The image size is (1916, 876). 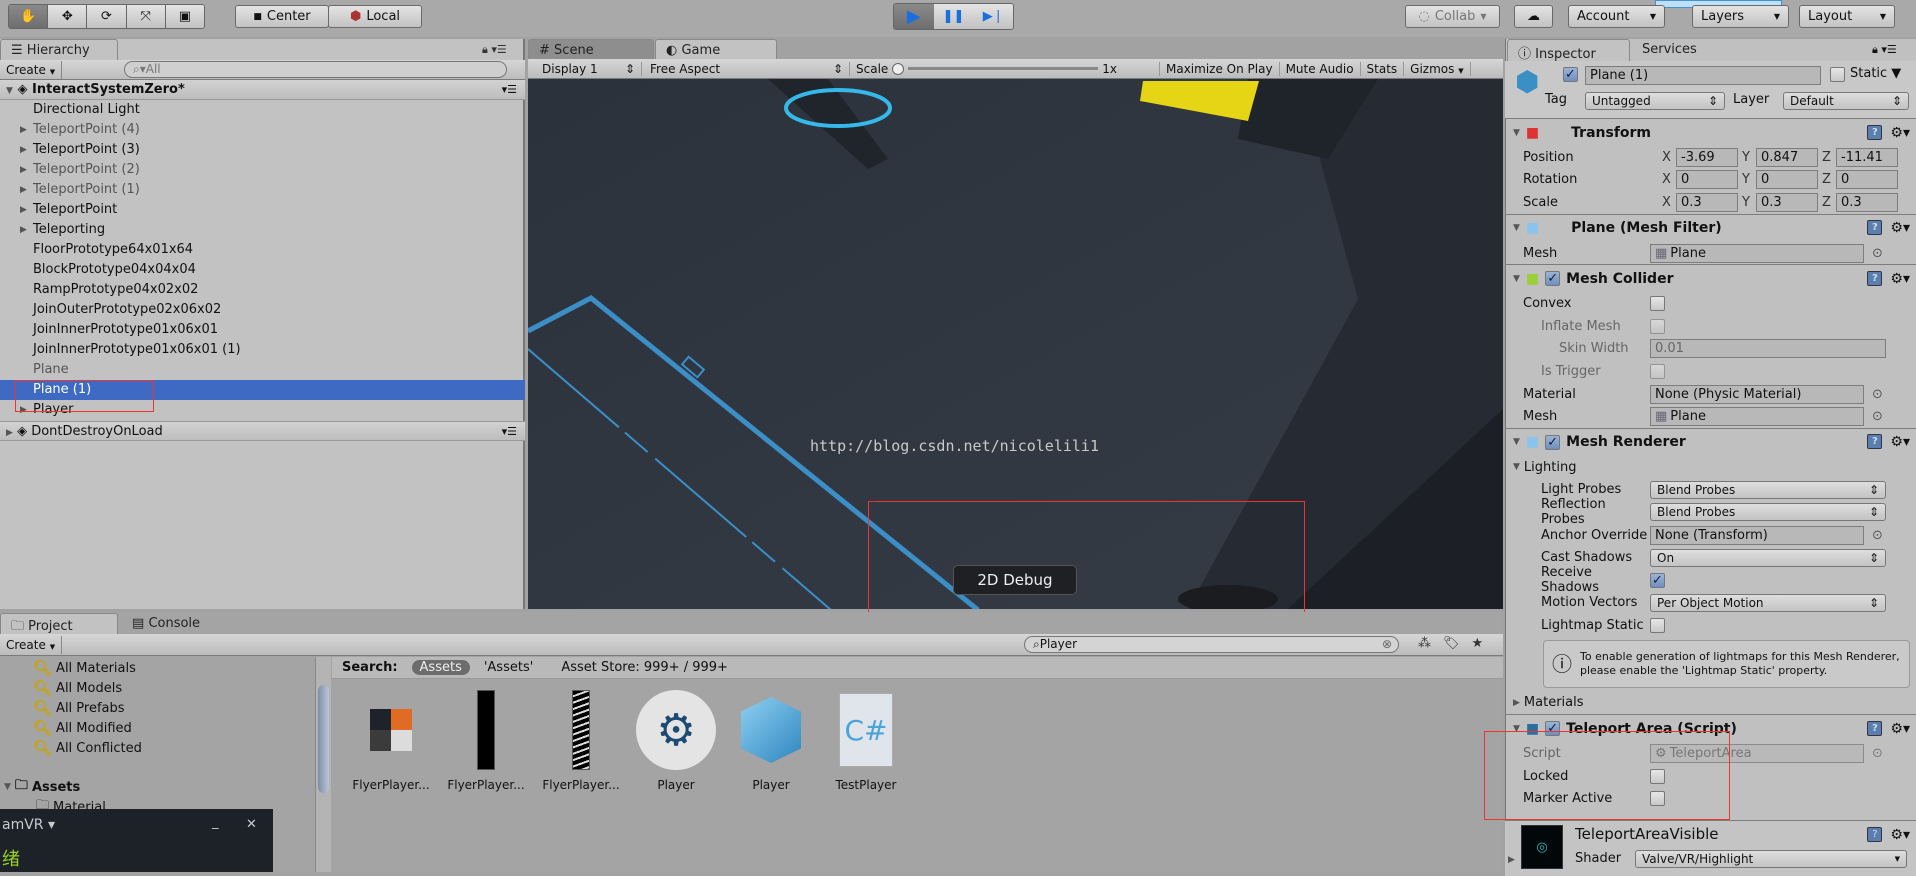 I want to click on tab-services: Services, so click(x=1682, y=50).